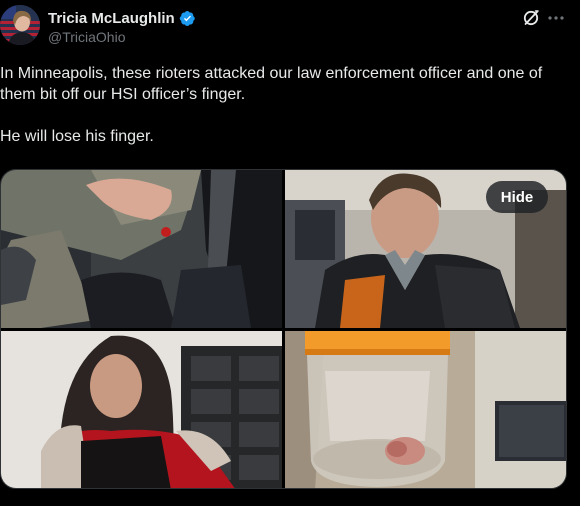 The image size is (580, 506). Describe the element at coordinates (77, 136) in the screenshot. I see `tweet-text-paragraph-2: He will lose his finger.` at that location.